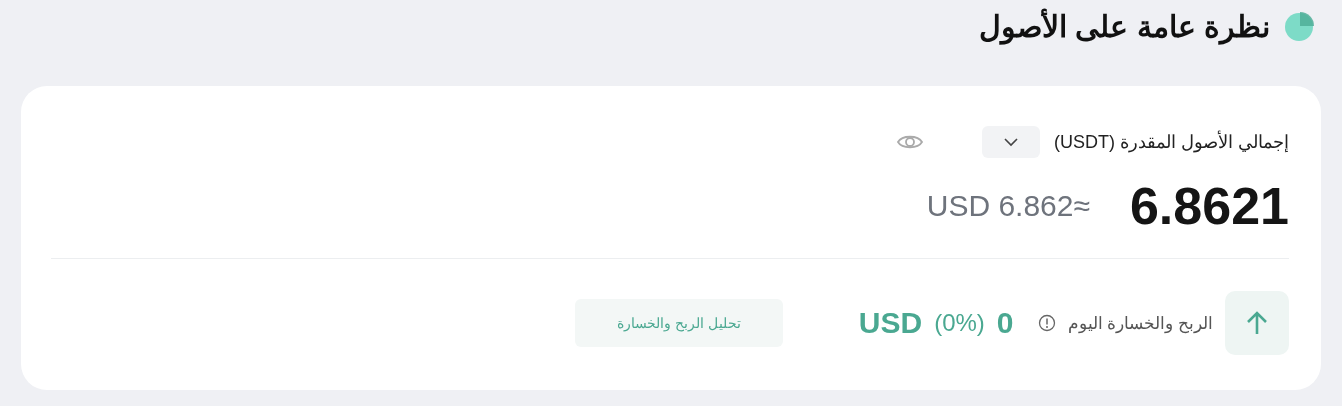 This screenshot has width=1342, height=406. What do you see at coordinates (1124, 26) in the screenshot?
I see `page-title: نظرة عامة على الأصول` at bounding box center [1124, 26].